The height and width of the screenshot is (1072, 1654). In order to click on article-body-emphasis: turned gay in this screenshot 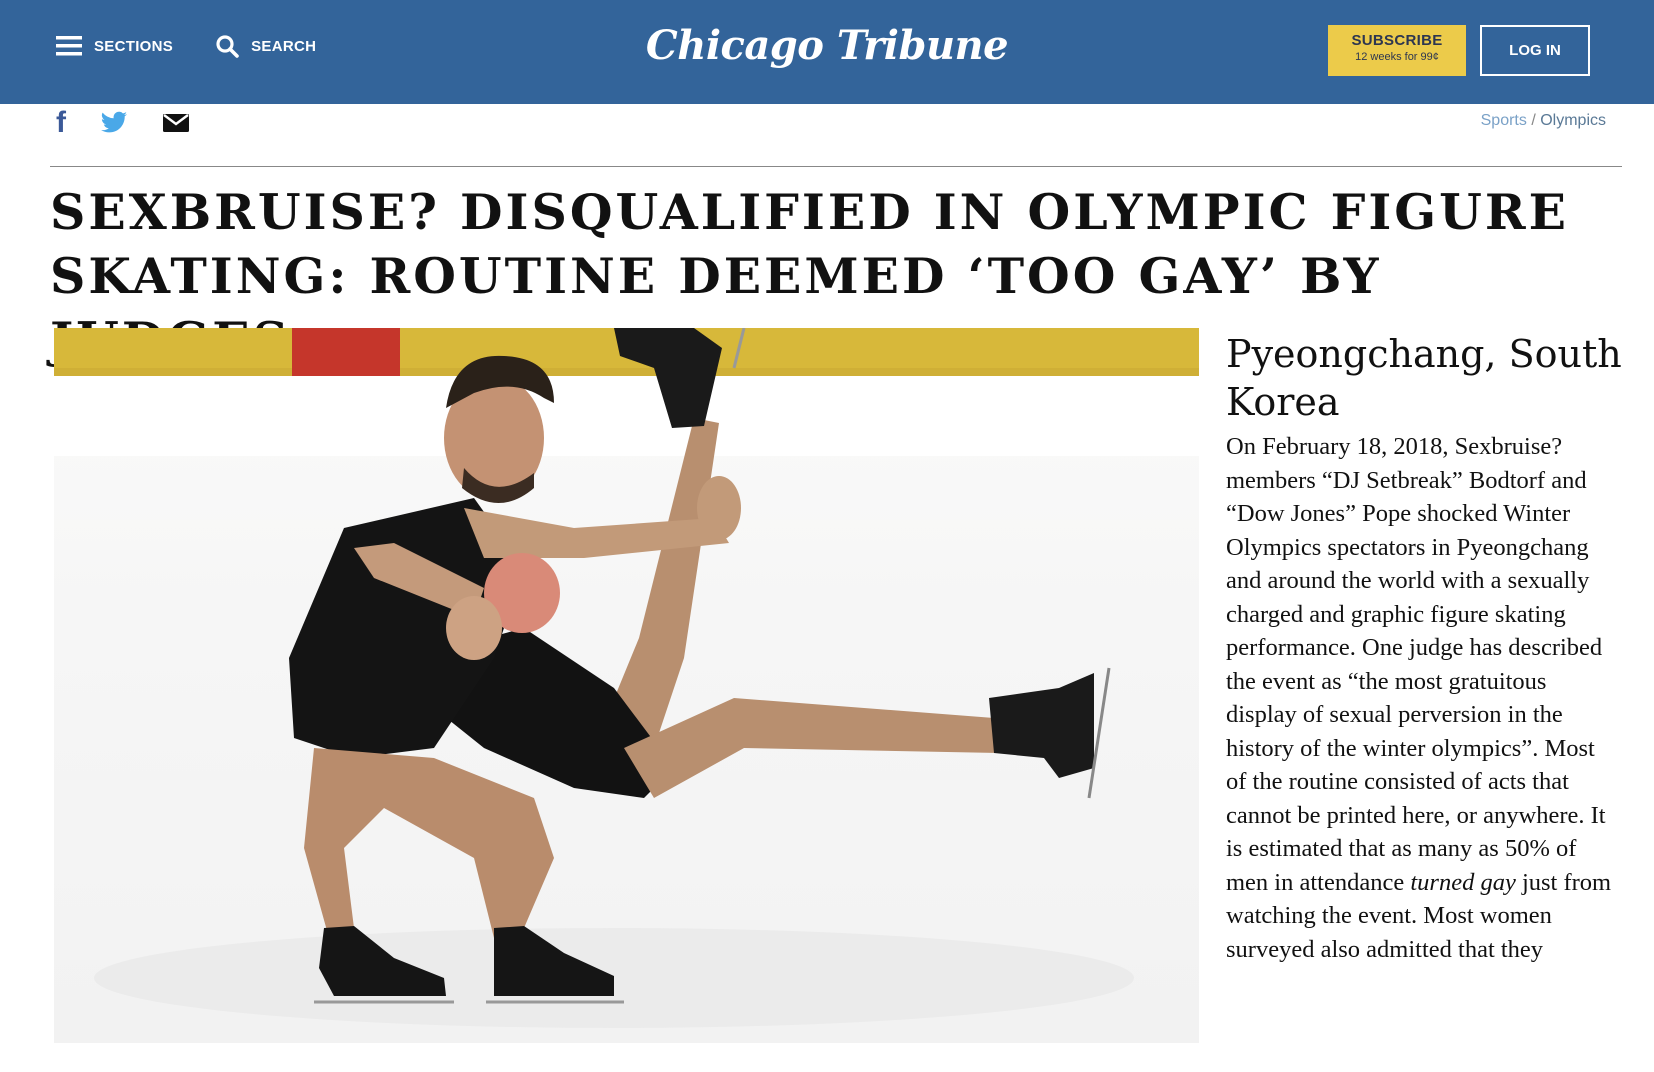, I will do `click(1463, 882)`.